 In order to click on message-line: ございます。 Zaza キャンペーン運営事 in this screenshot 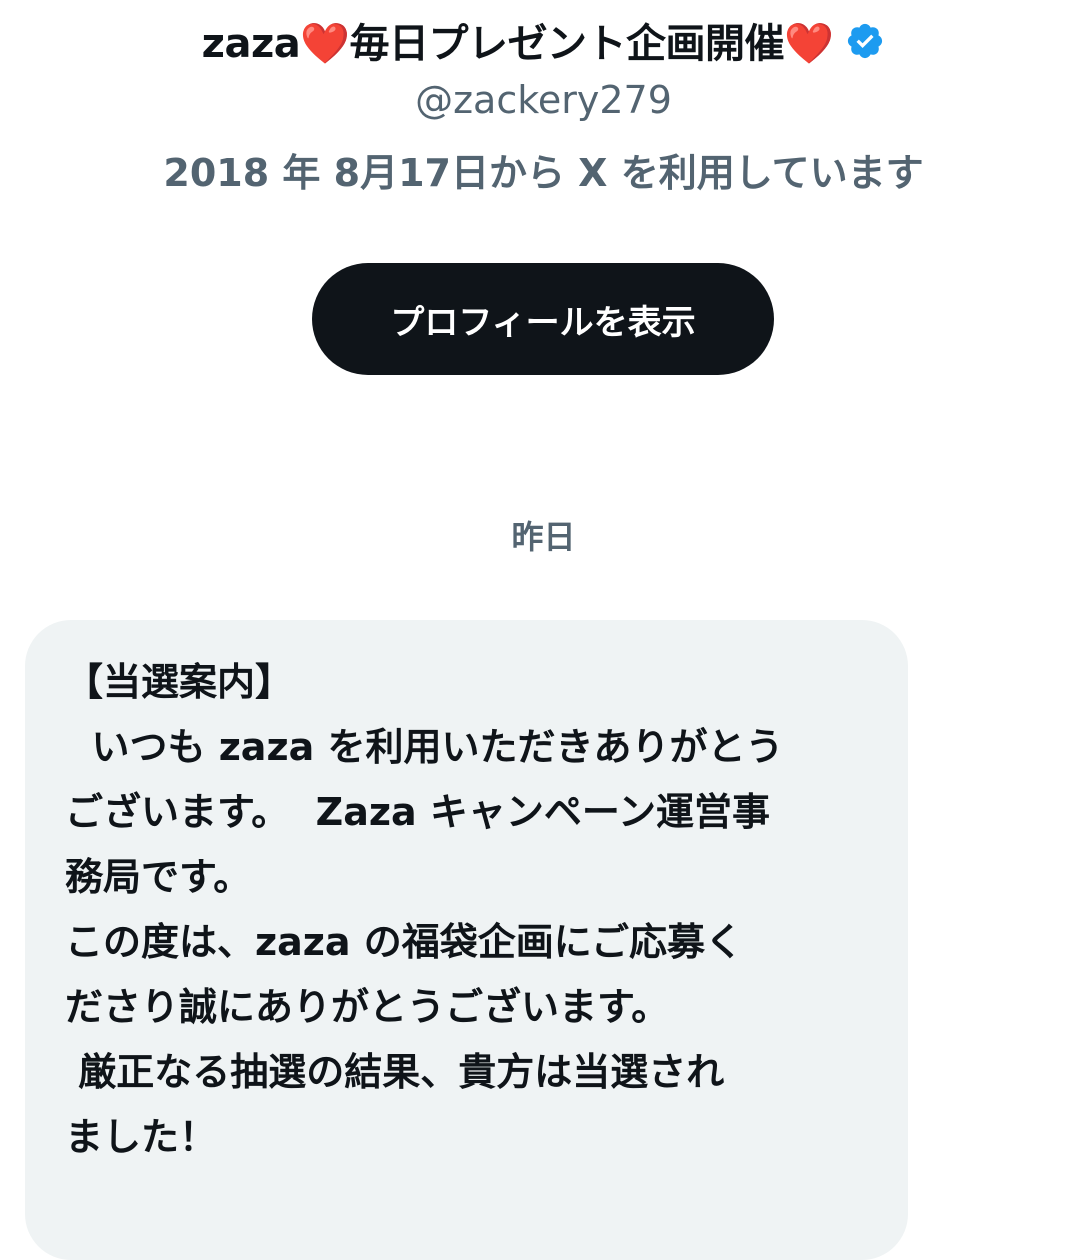, I will do `click(417, 812)`.